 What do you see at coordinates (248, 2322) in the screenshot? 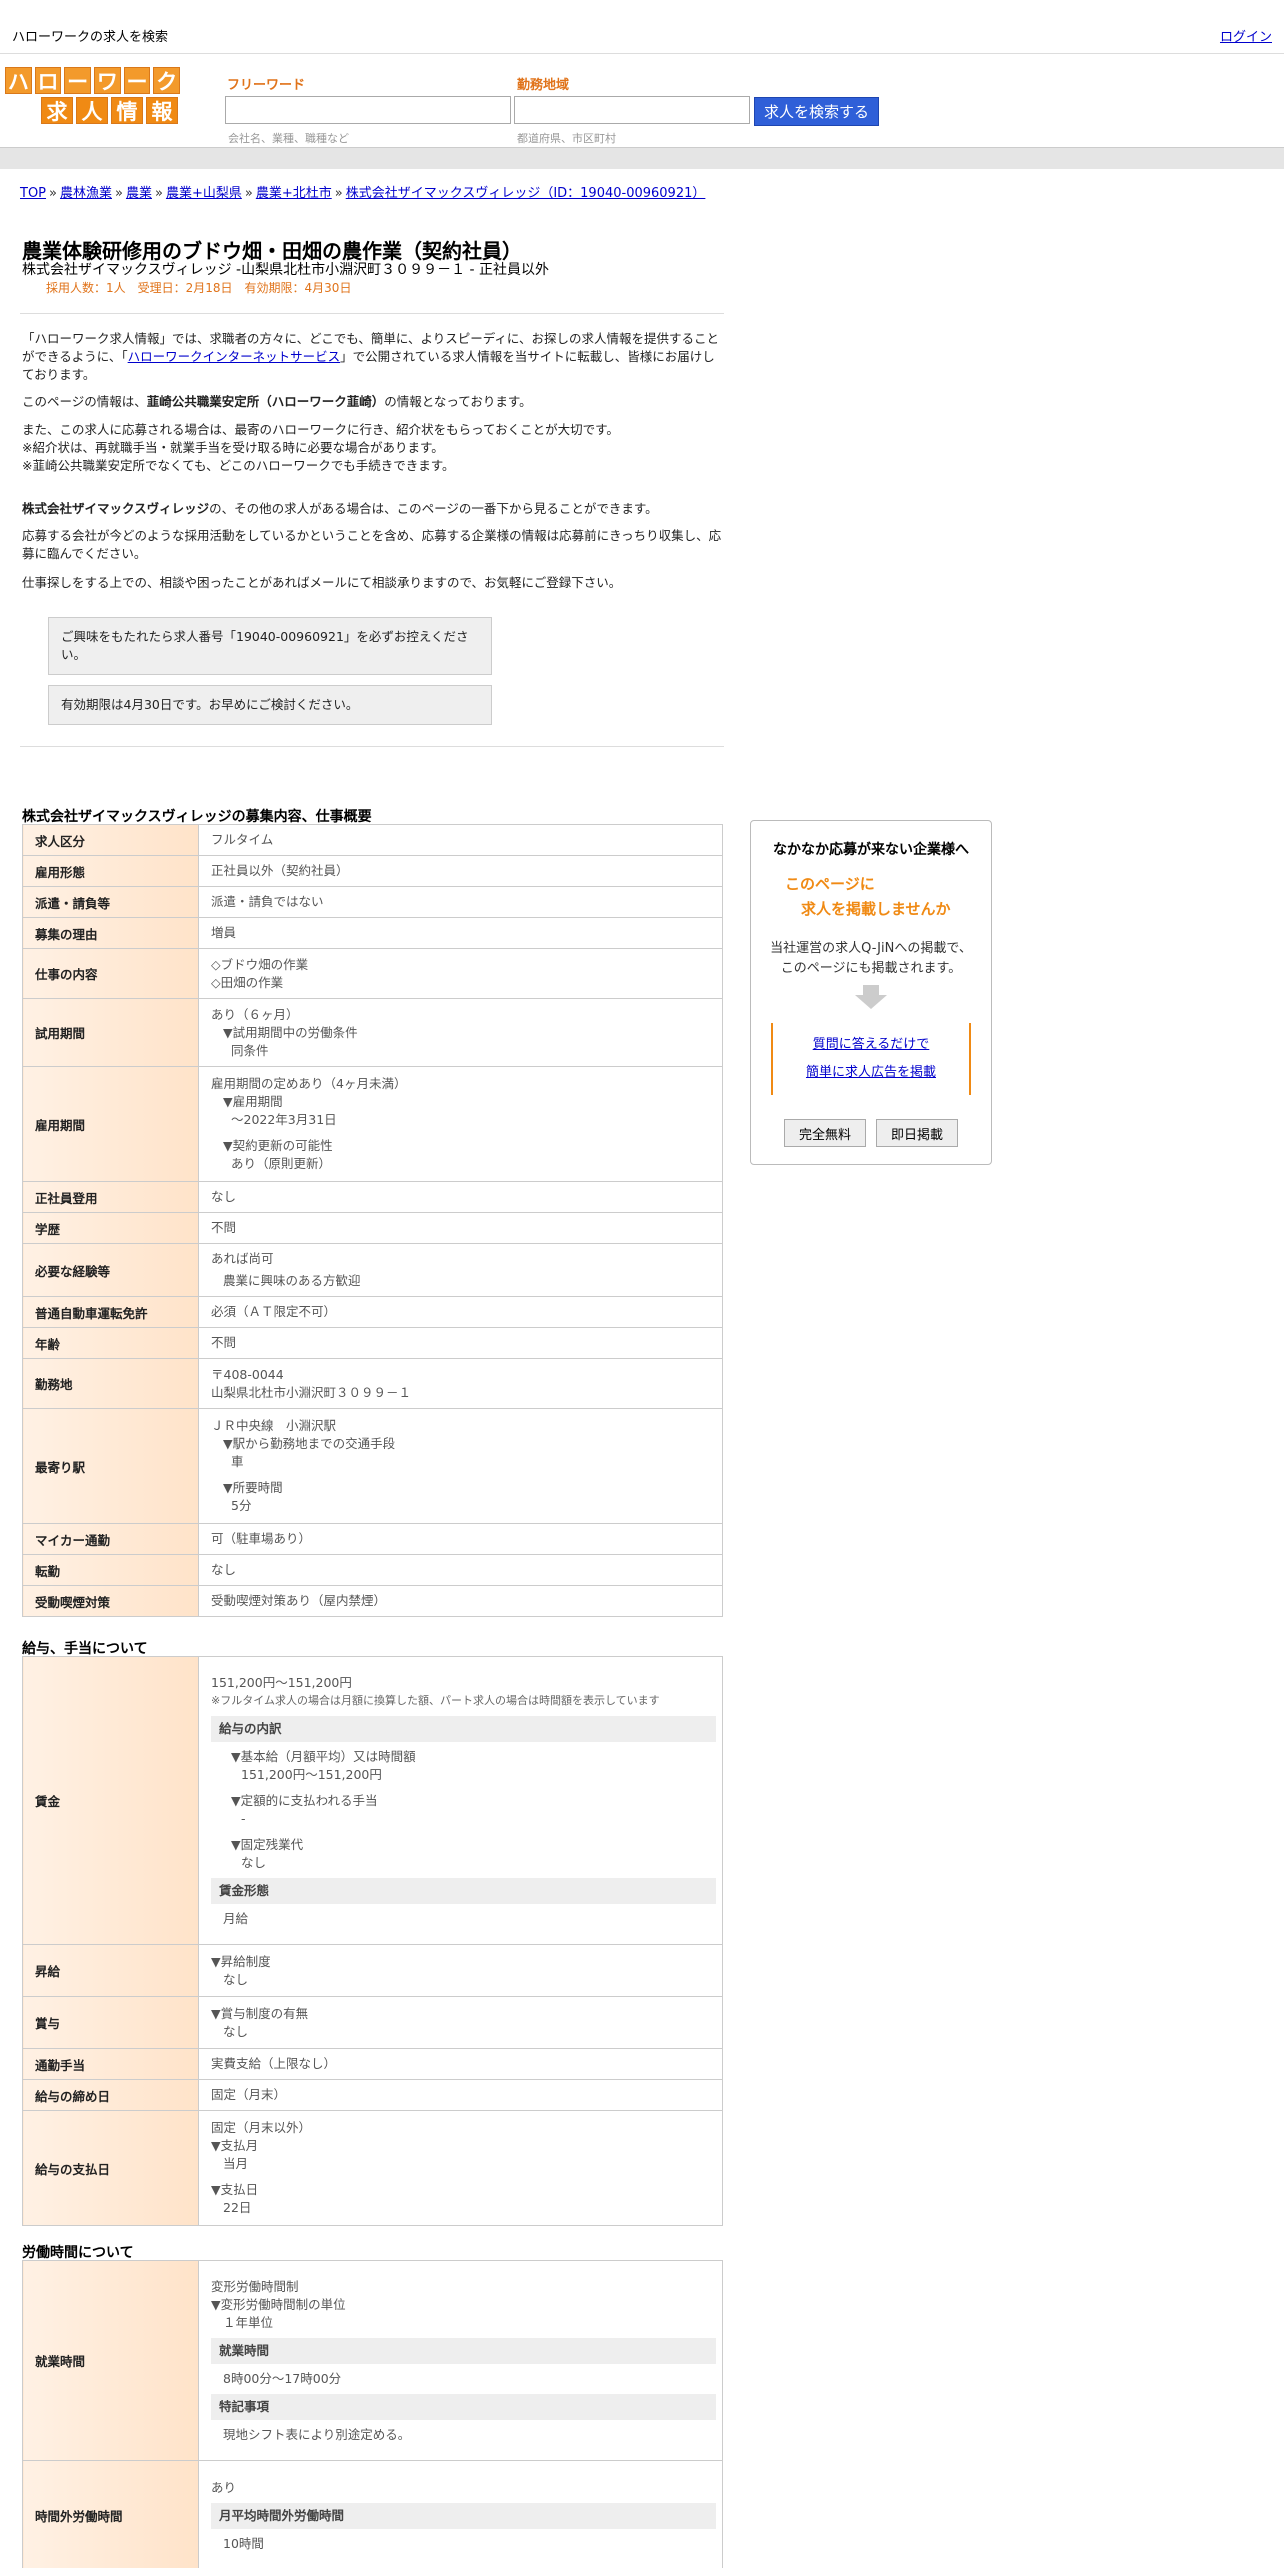
I see `value-line: １年単位` at bounding box center [248, 2322].